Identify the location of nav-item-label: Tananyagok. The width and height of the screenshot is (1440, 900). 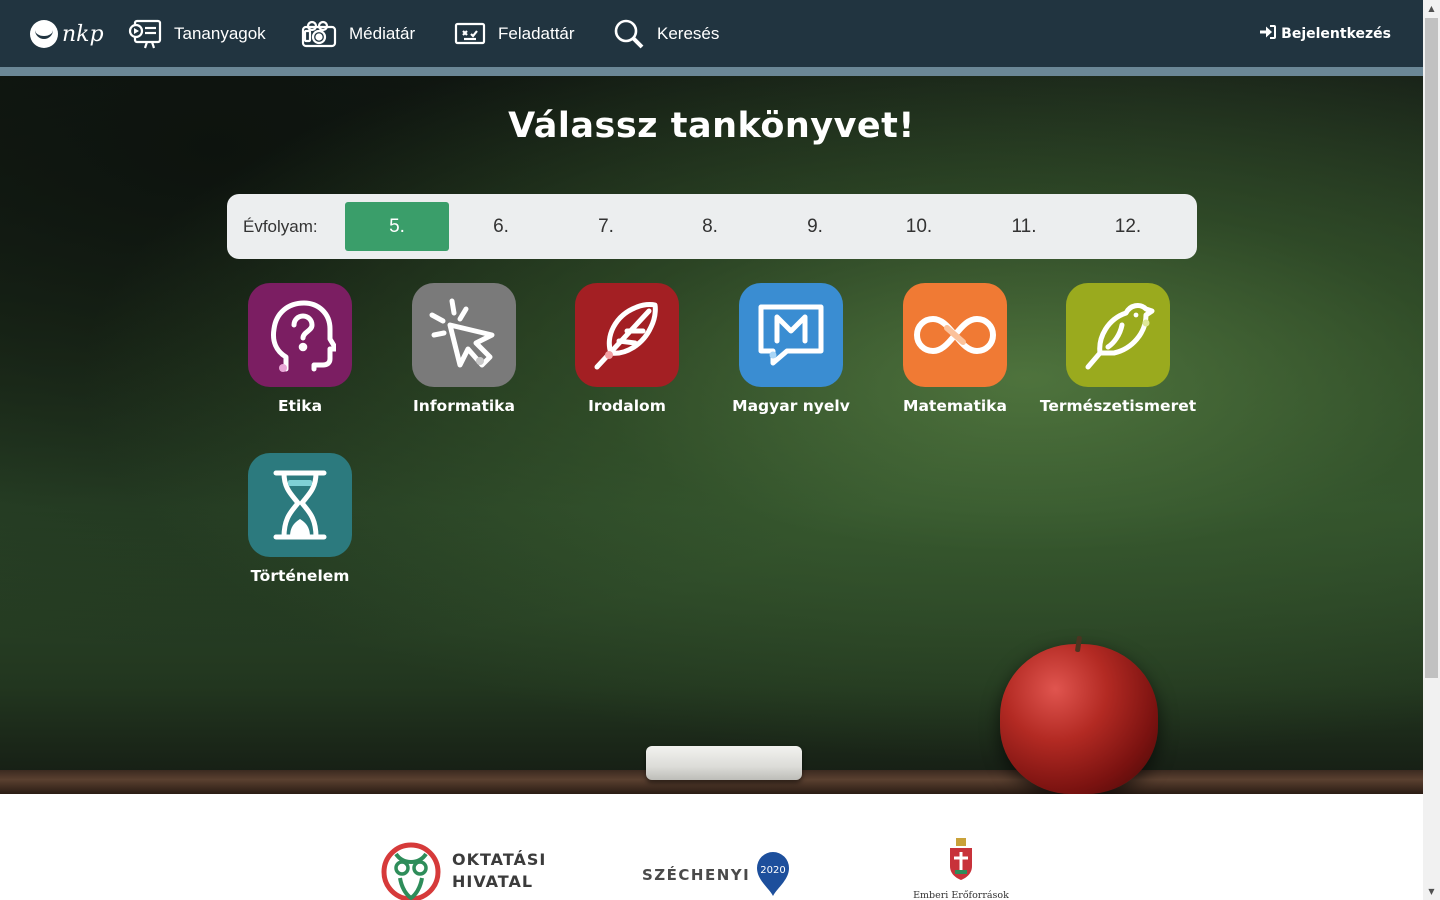
(220, 33).